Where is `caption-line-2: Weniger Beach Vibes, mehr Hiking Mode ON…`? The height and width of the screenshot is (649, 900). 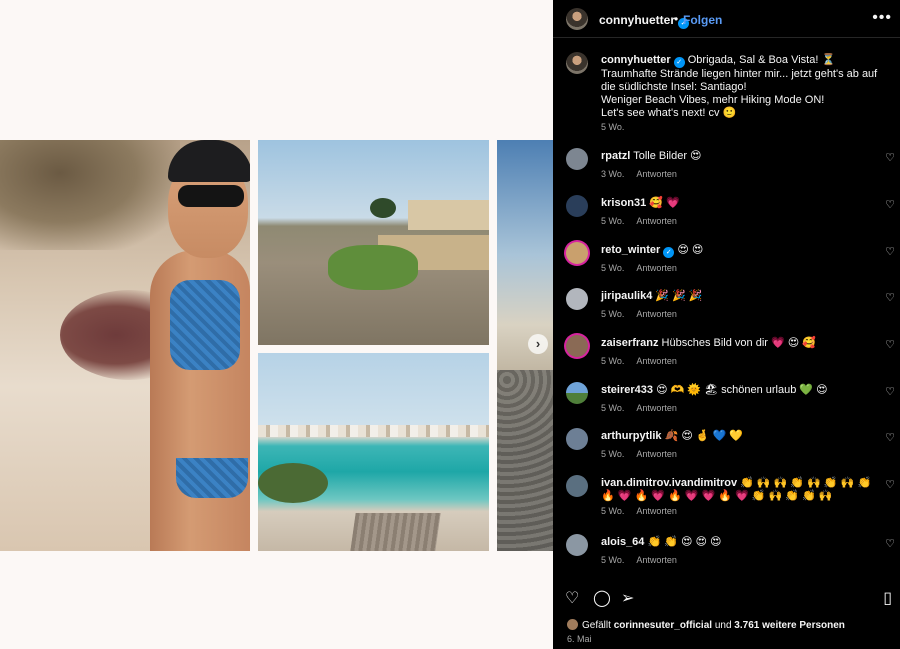
caption-line-2: Weniger Beach Vibes, mehr Hiking Mode ON… is located at coordinates (713, 100).